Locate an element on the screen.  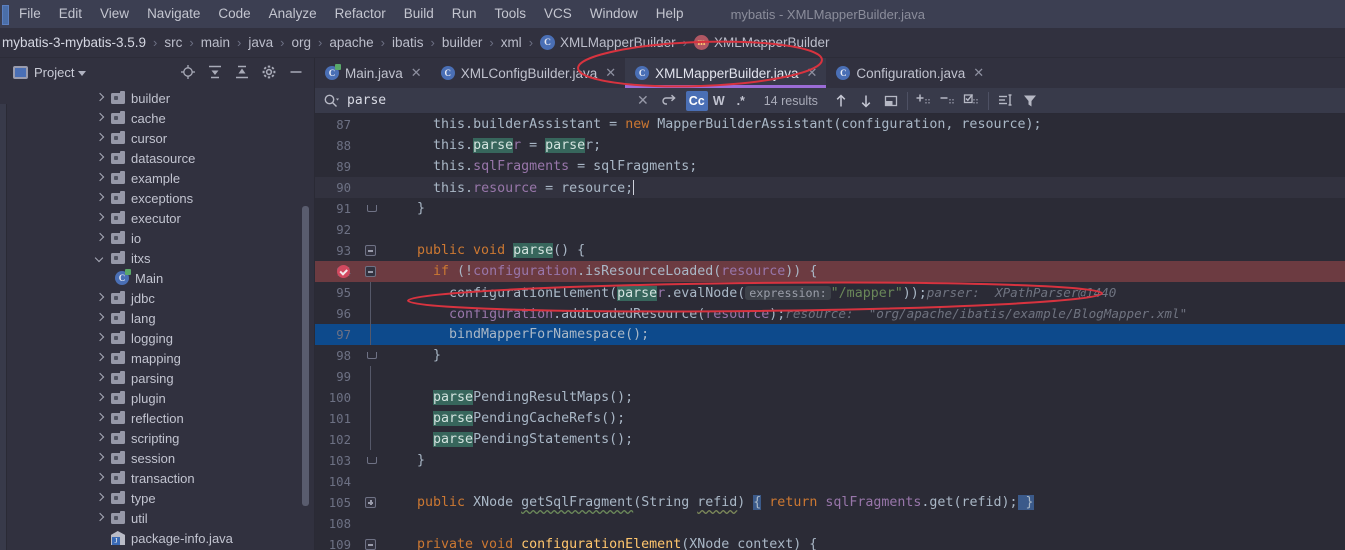
tree-item-mapping: mapping is located at coordinates (160, 358).